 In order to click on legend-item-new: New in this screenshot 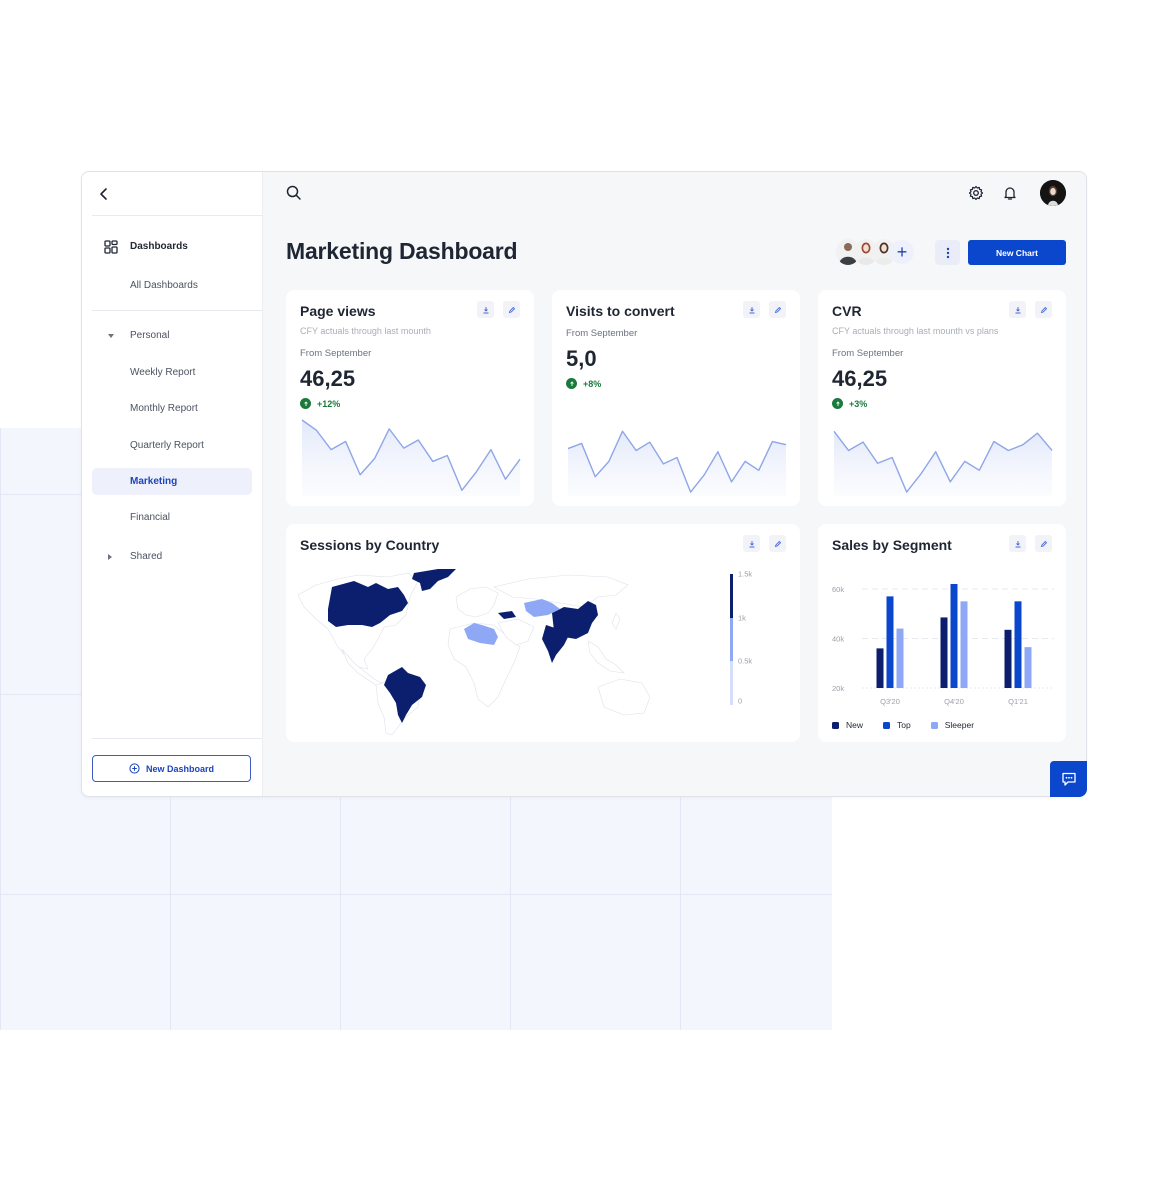, I will do `click(847, 725)`.